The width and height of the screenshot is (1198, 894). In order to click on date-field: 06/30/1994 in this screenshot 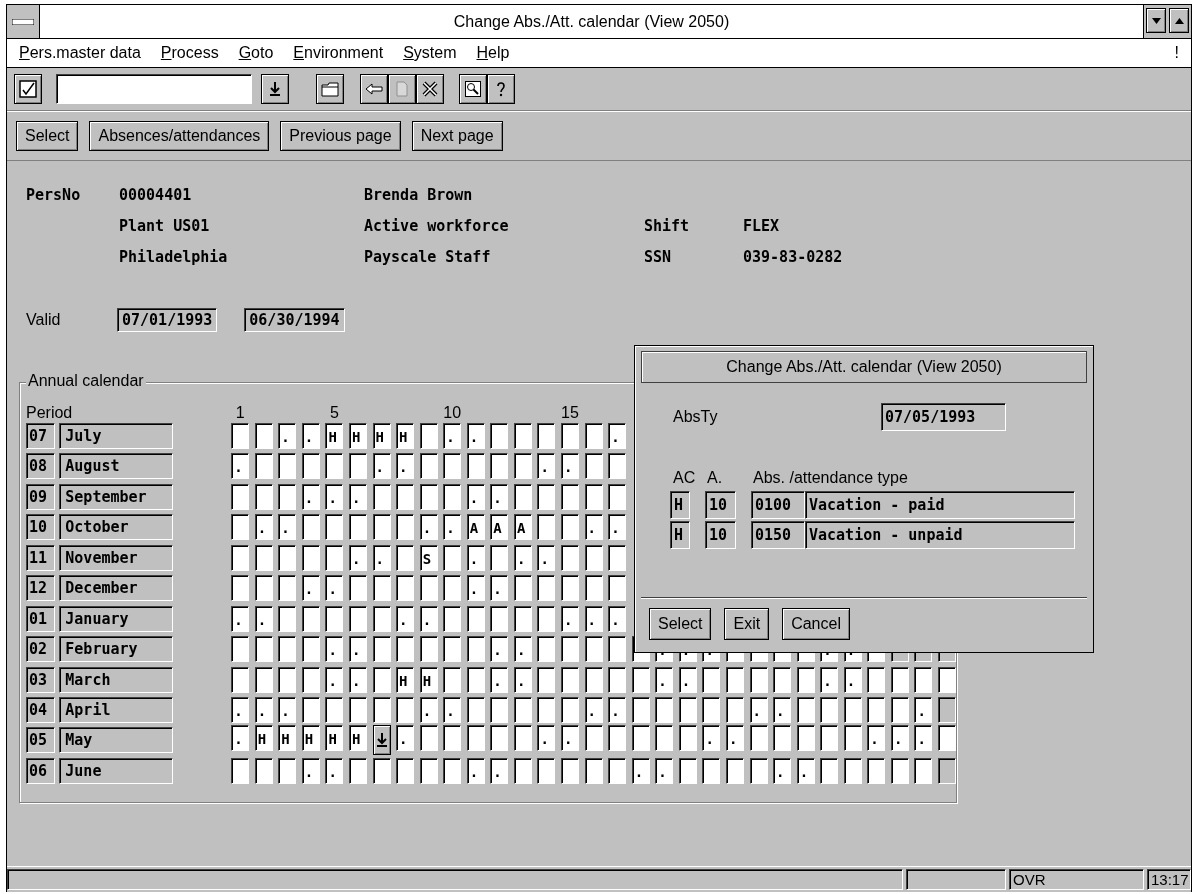, I will do `click(294, 320)`.